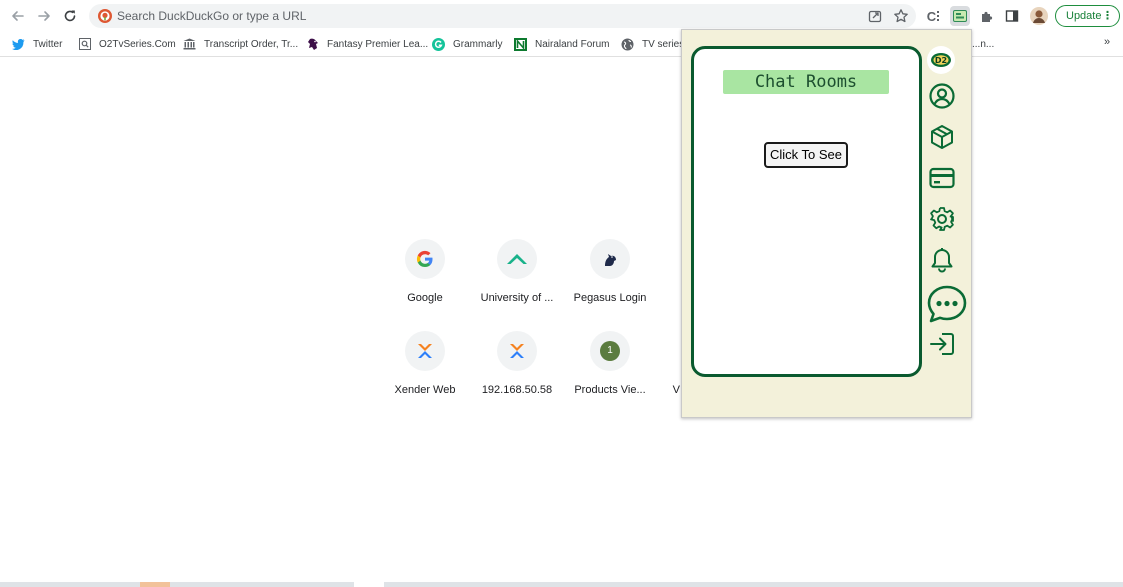  What do you see at coordinates (312, 44) in the screenshot?
I see `premier-league-icon` at bounding box center [312, 44].